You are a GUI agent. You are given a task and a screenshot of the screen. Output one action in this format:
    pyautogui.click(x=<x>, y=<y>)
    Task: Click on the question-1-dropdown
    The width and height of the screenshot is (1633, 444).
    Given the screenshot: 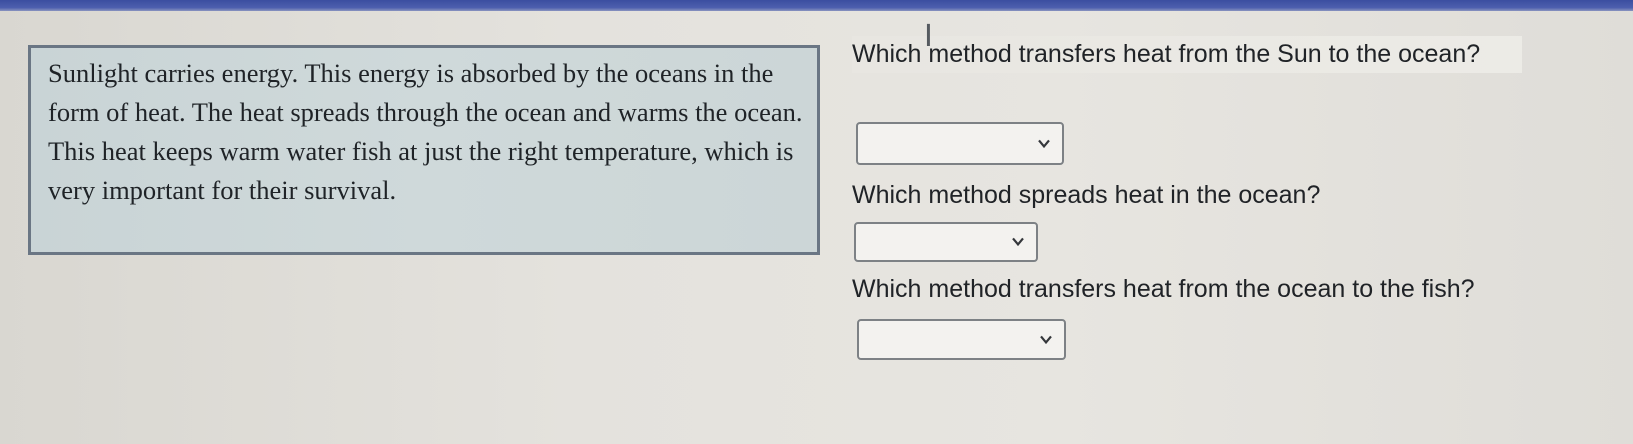 What is the action you would take?
    pyautogui.click(x=960, y=143)
    